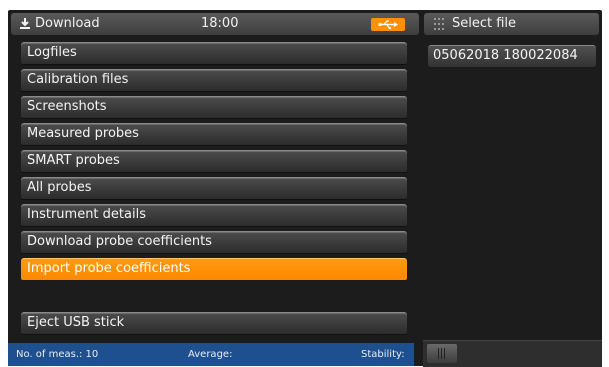 This screenshot has height=367, width=609. I want to click on menu-item-label: Import probe coefficients, so click(109, 268).